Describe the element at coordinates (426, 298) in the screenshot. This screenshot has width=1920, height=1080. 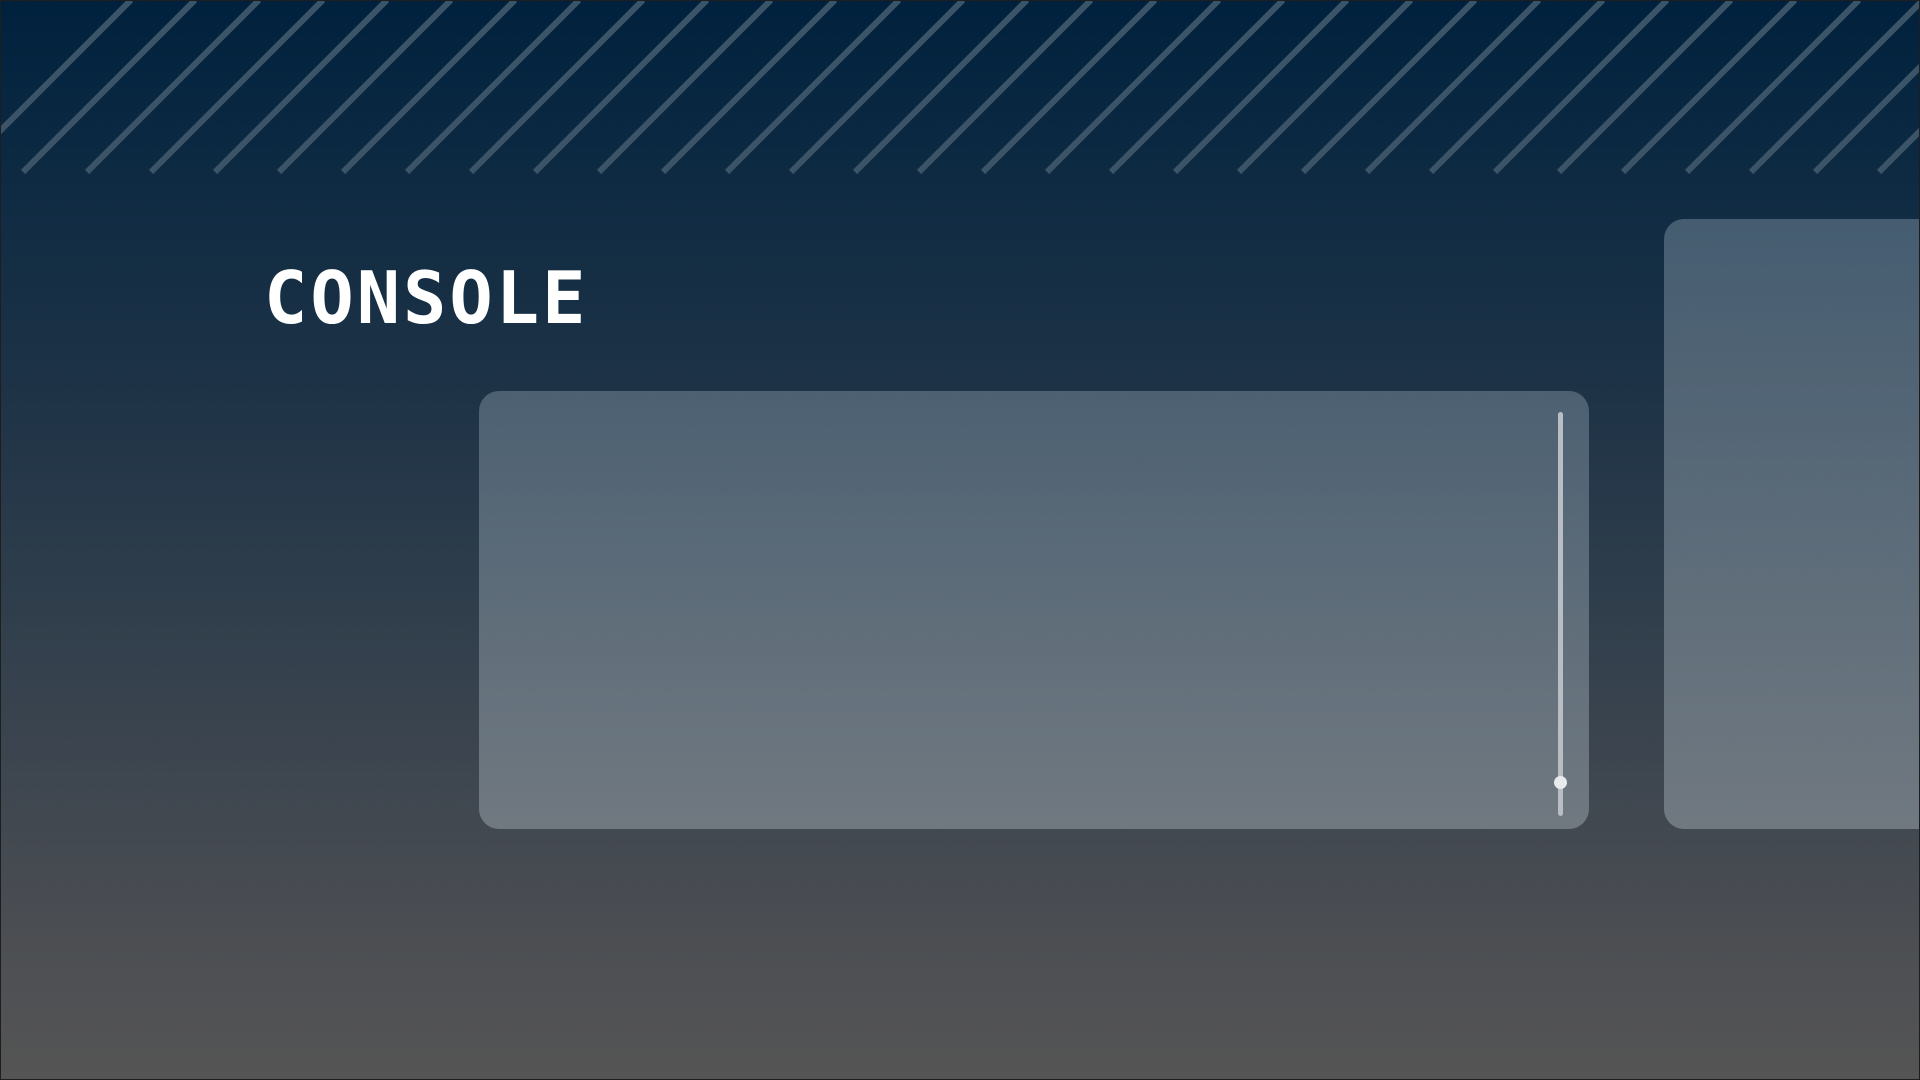
I see `page-title: CONSOLE` at that location.